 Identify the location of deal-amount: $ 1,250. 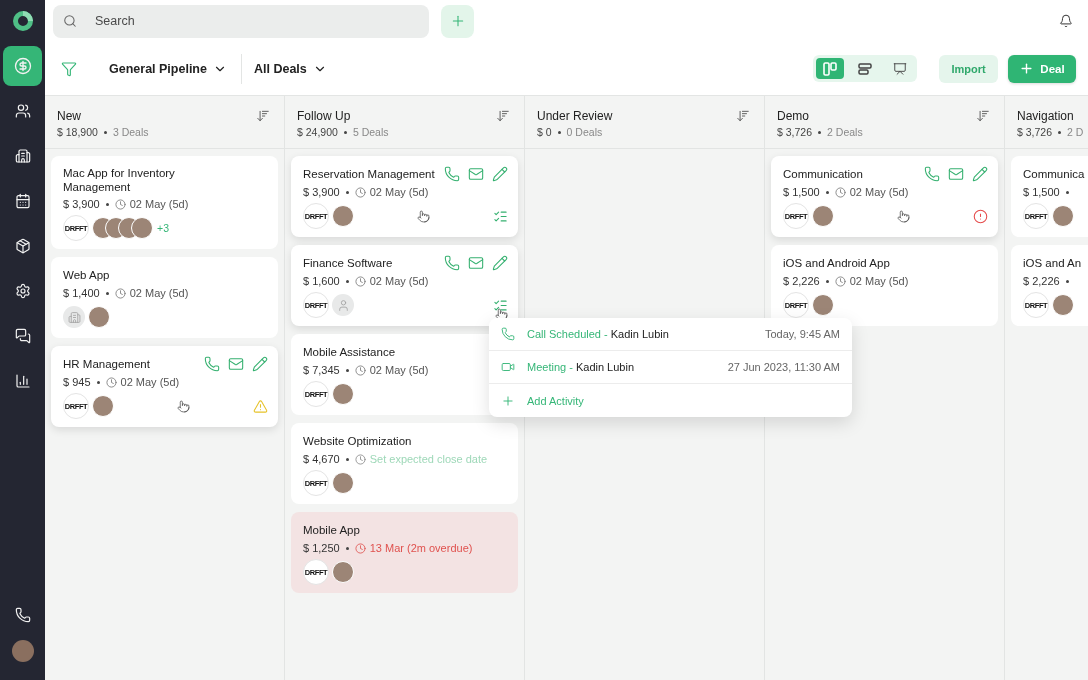
(321, 548).